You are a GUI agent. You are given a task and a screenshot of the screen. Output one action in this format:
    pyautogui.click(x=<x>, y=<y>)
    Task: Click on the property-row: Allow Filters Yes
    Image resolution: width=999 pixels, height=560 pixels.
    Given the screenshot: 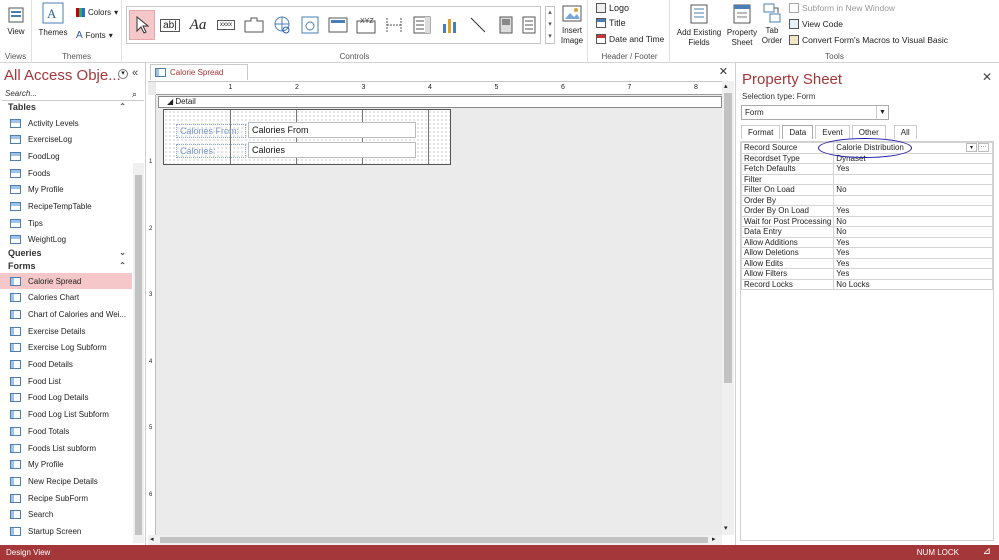 What is the action you would take?
    pyautogui.click(x=866, y=274)
    